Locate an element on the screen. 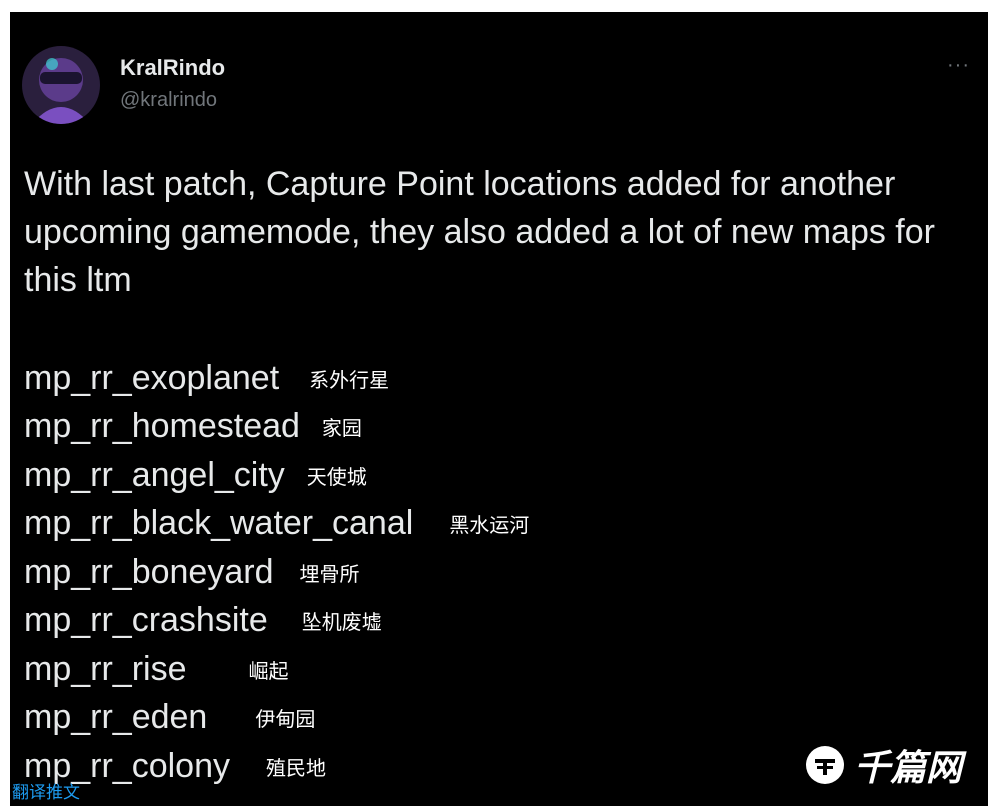  list-item: mp_rr_black_water_canal 黑水运河 is located at coordinates (276, 524).